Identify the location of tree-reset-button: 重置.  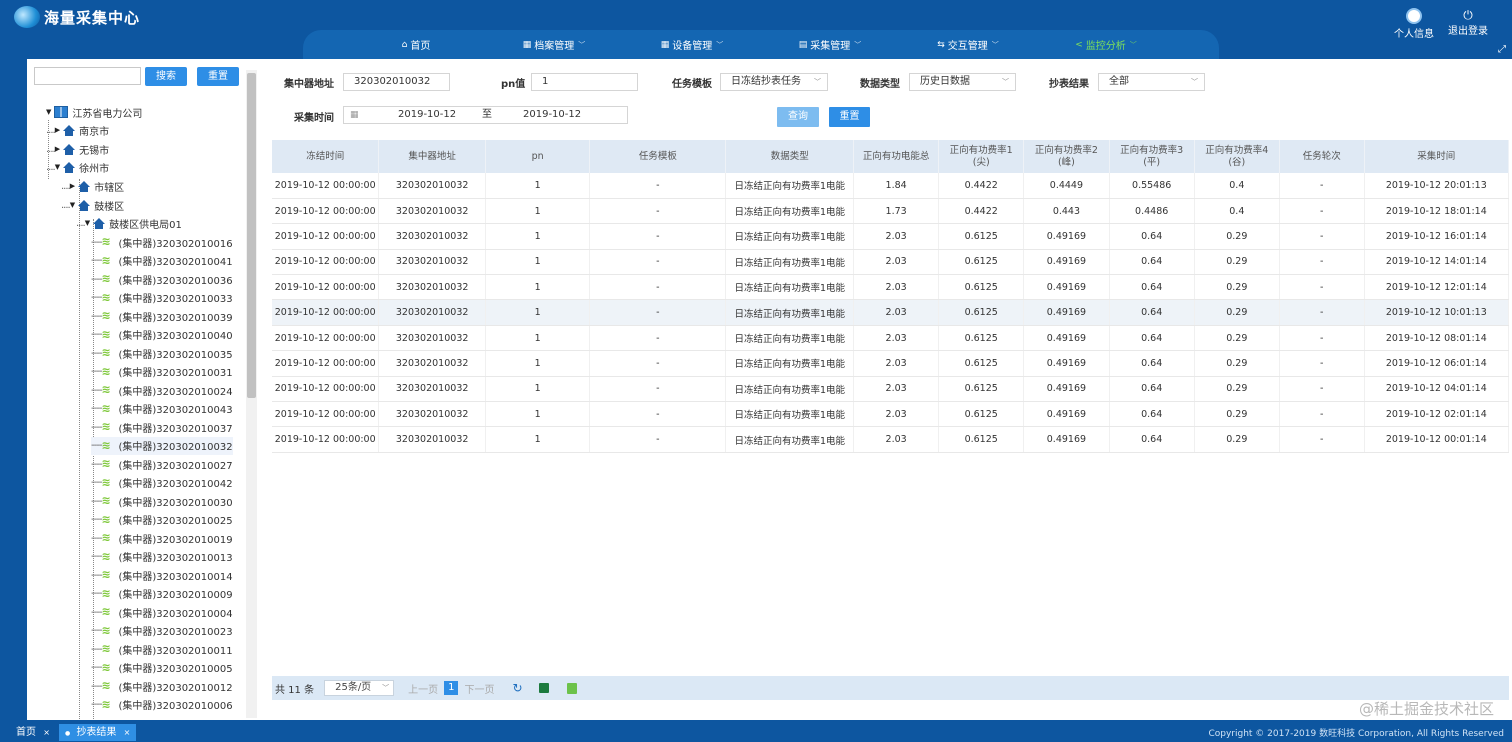
(218, 76).